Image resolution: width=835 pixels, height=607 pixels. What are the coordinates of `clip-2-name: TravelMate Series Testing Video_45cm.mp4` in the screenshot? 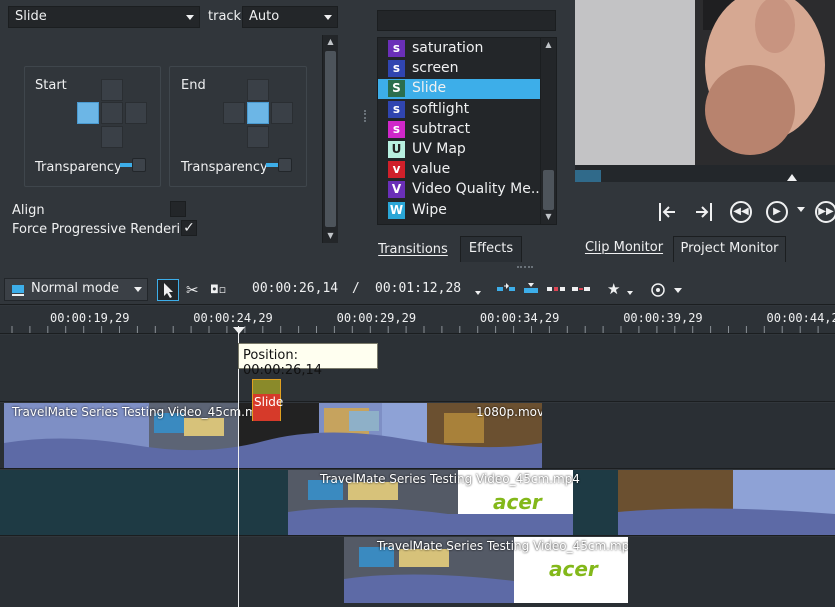 It's located at (450, 479).